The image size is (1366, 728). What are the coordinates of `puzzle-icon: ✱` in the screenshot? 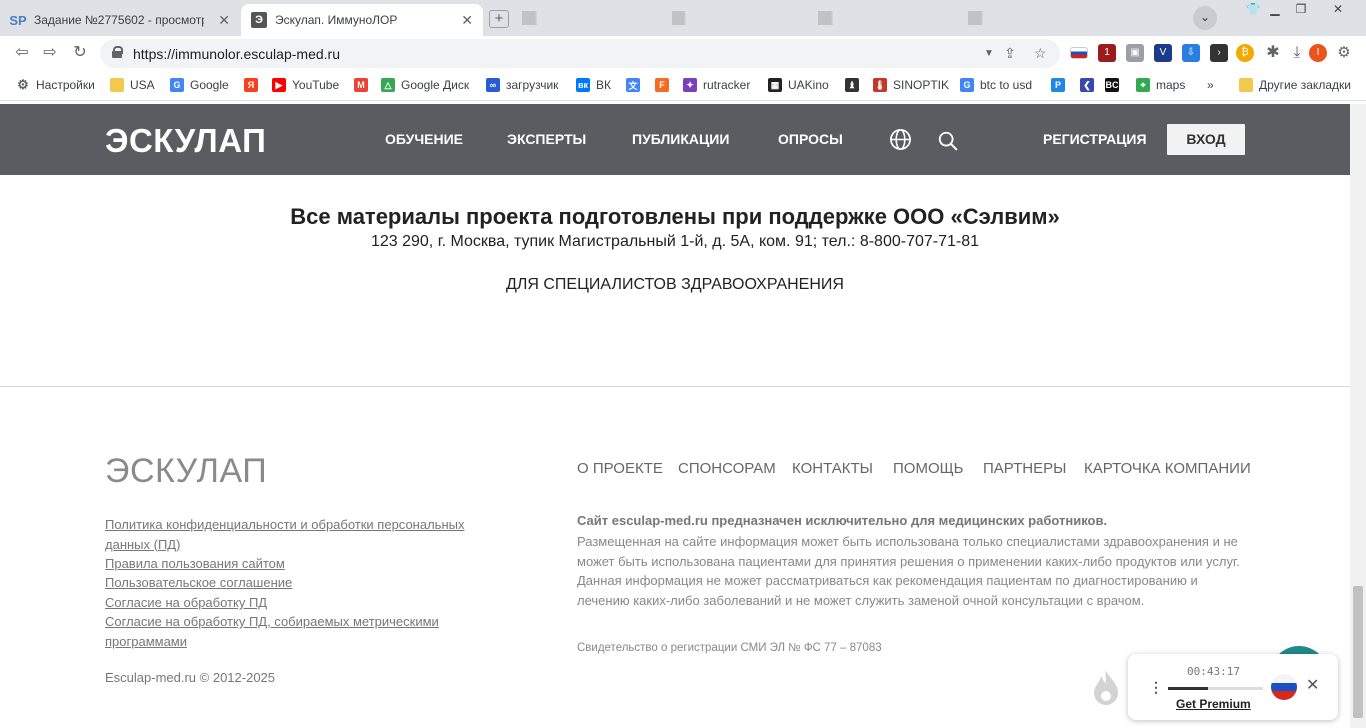 It's located at (1273, 53).